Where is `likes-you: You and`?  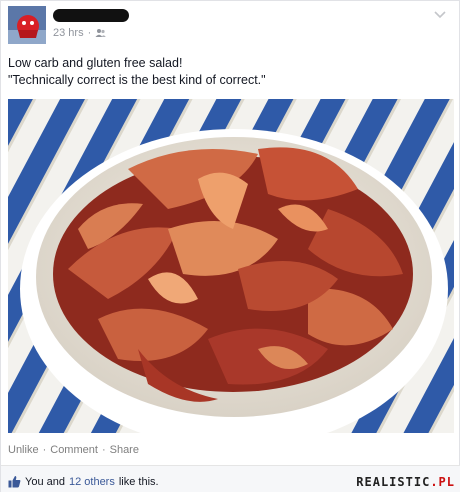
likes-you: You and is located at coordinates (45, 481).